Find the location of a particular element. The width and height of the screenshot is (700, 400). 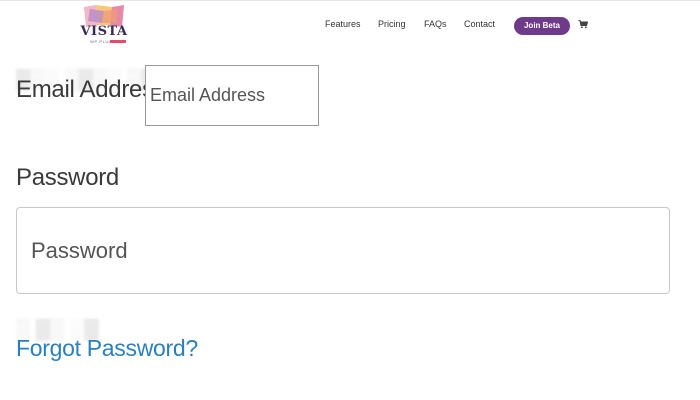

forgot-password-link: Forgot Password? is located at coordinates (107, 348).